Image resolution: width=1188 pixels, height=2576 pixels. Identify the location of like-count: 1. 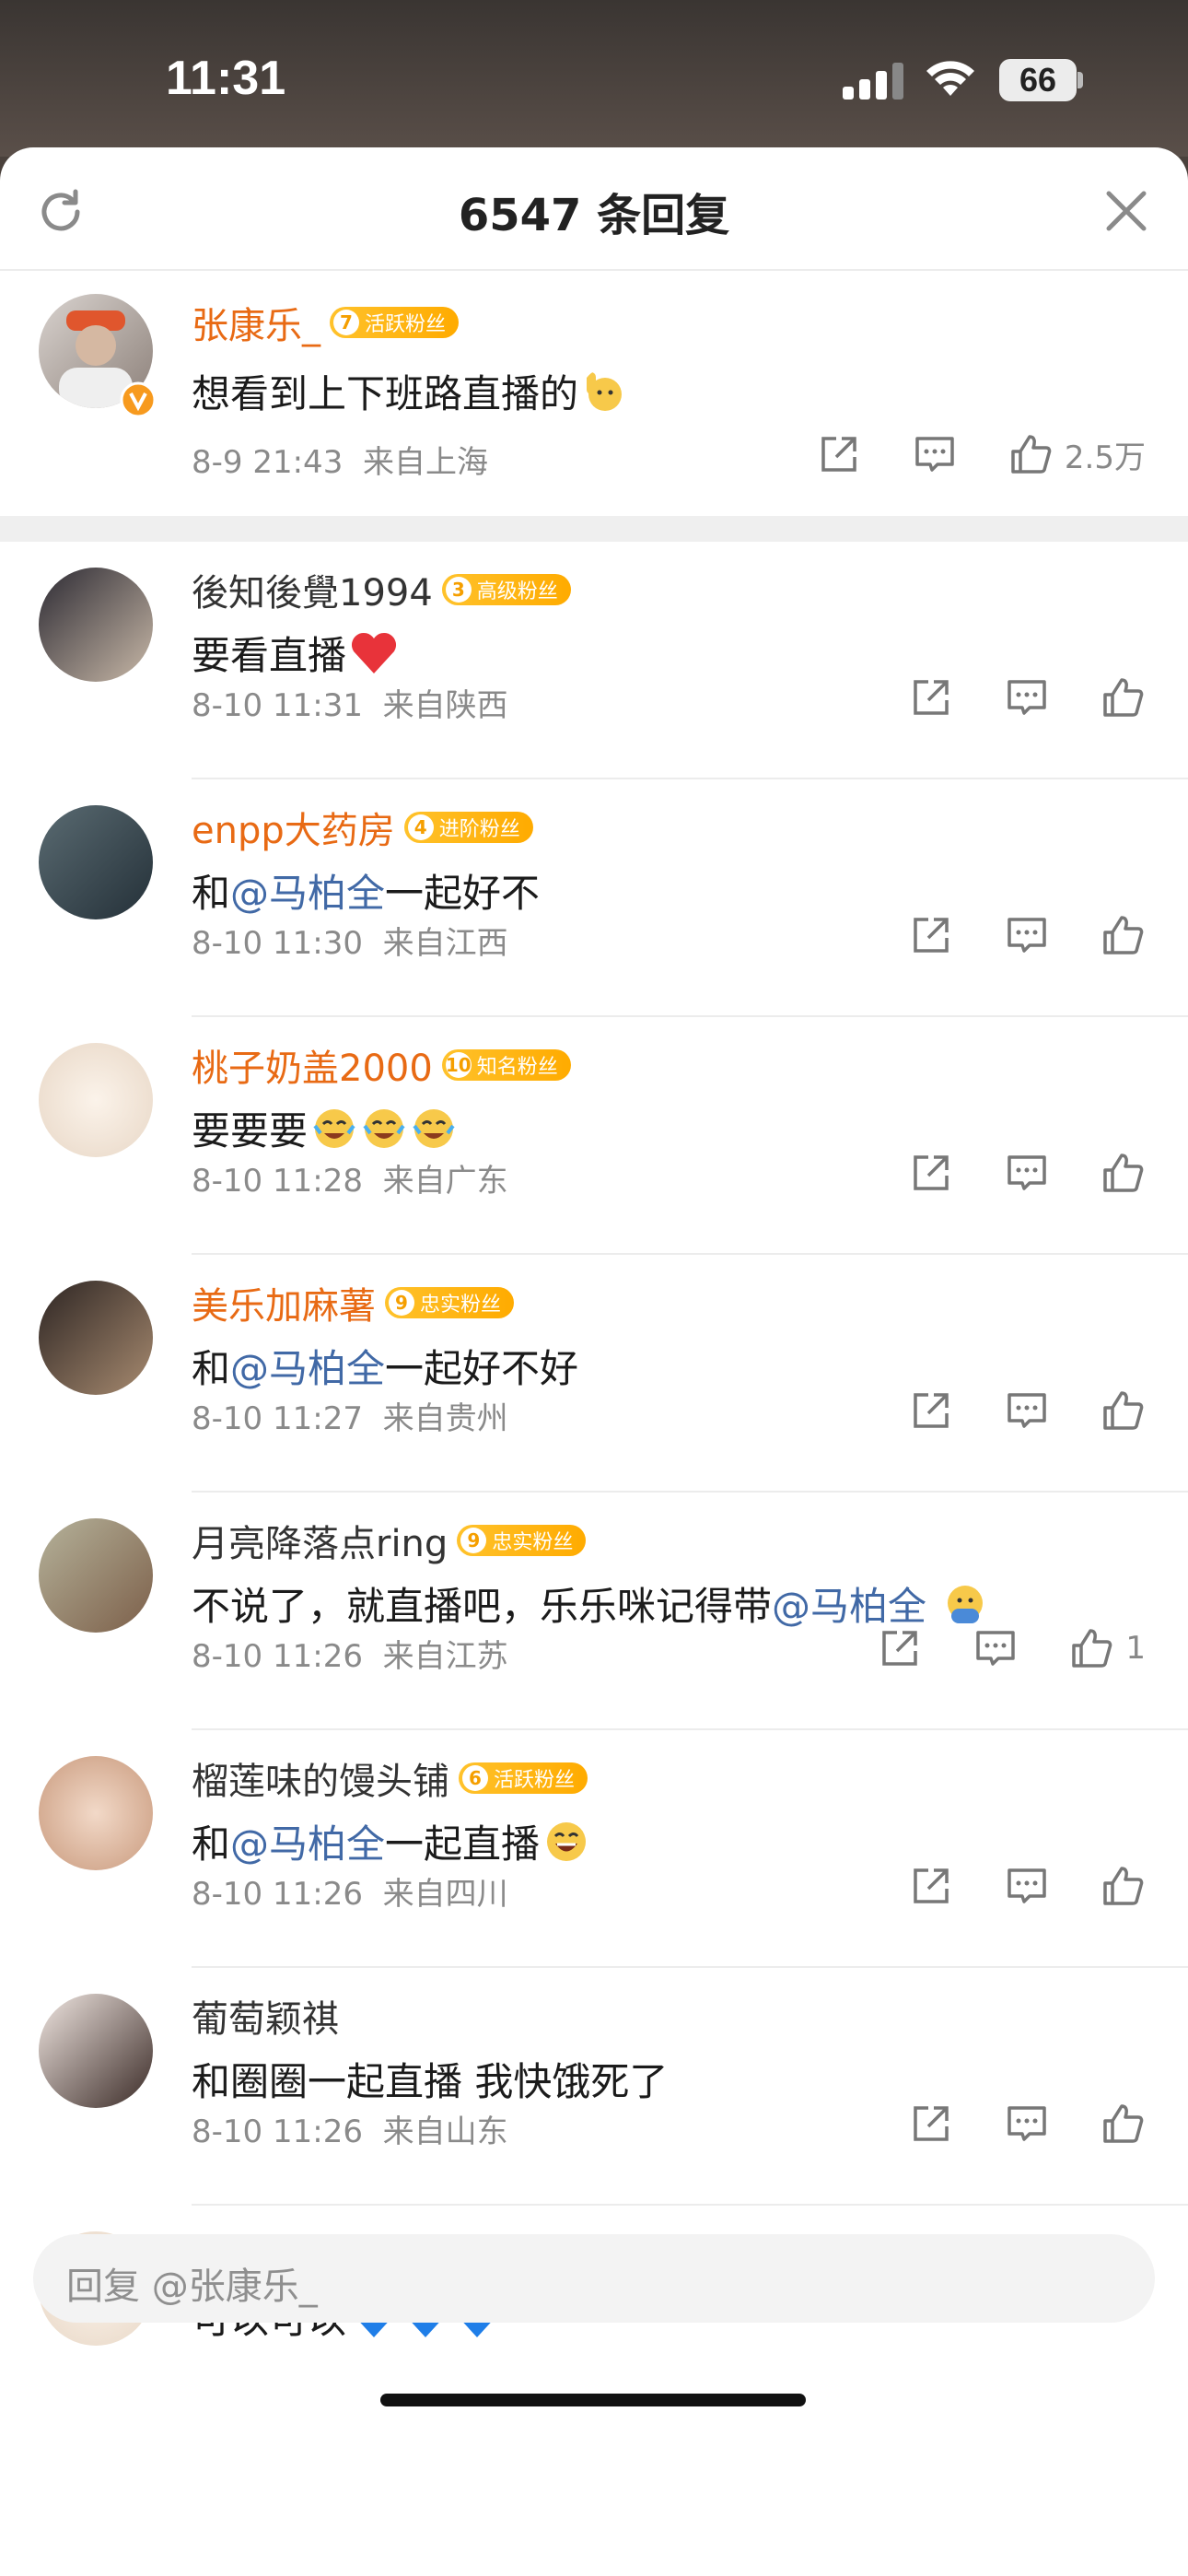
(1135, 1648).